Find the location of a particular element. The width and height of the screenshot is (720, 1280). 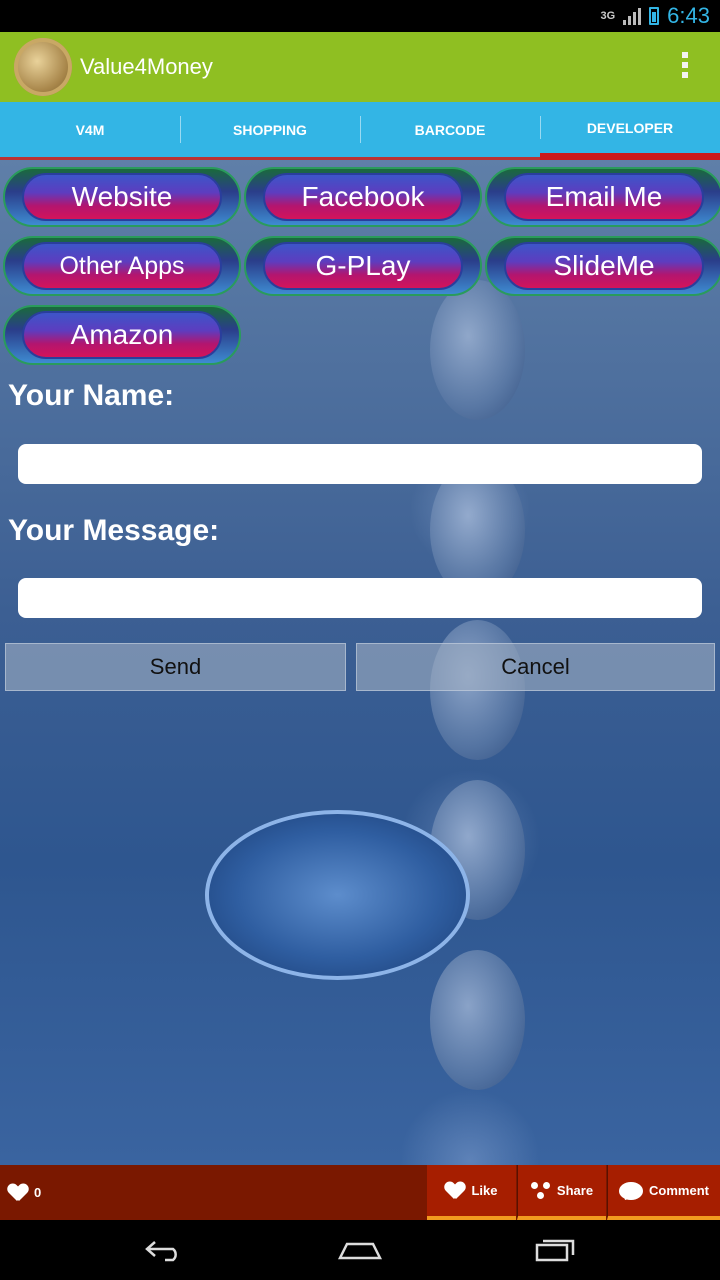

battery-icon is located at coordinates (654, 16).